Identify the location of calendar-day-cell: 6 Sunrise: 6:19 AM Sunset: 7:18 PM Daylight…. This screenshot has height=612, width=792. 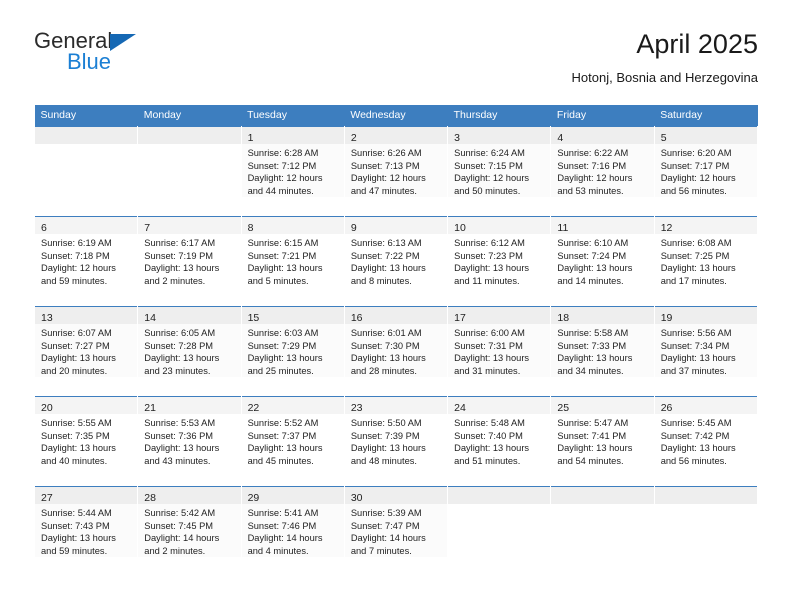
(86, 261).